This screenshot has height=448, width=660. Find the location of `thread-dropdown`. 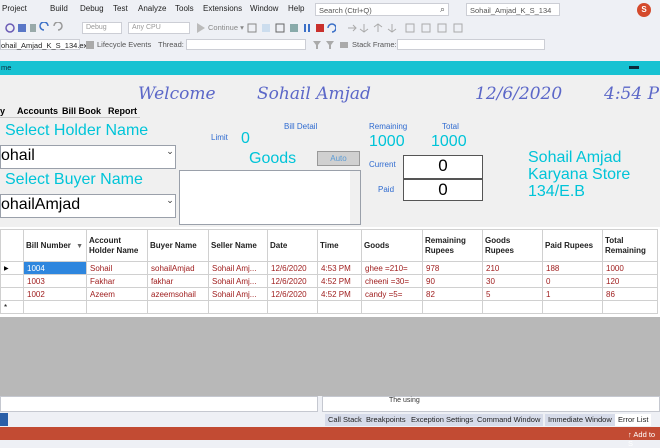

thread-dropdown is located at coordinates (246, 44).